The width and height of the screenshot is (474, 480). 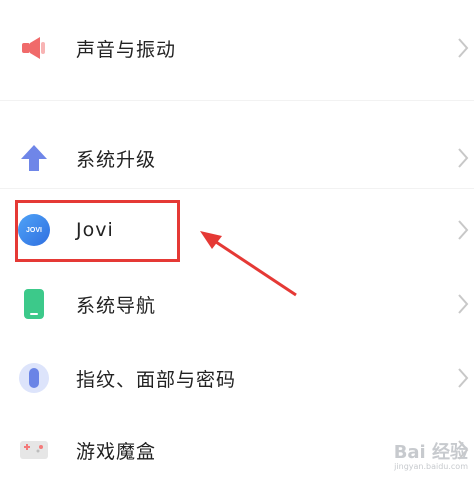 I want to click on annotation-arrow, so click(x=248, y=264).